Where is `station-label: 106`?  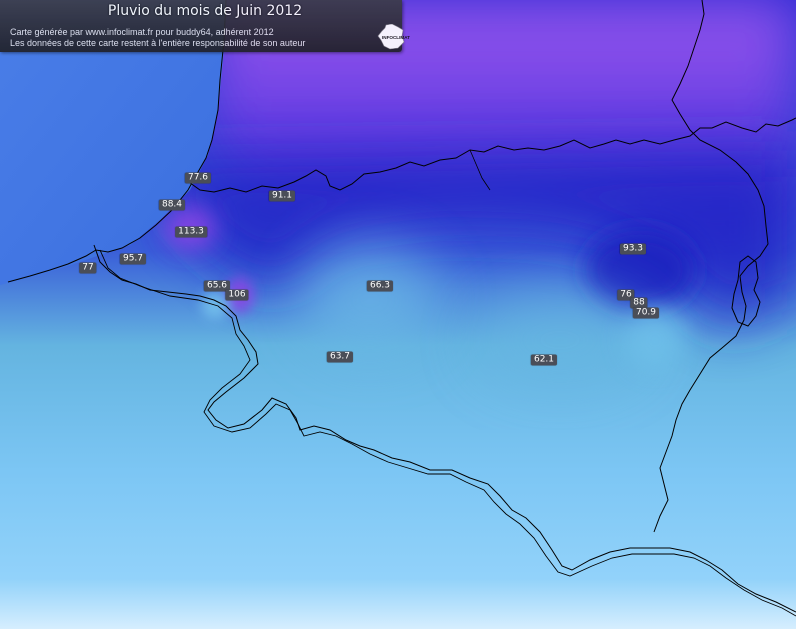 station-label: 106 is located at coordinates (237, 295).